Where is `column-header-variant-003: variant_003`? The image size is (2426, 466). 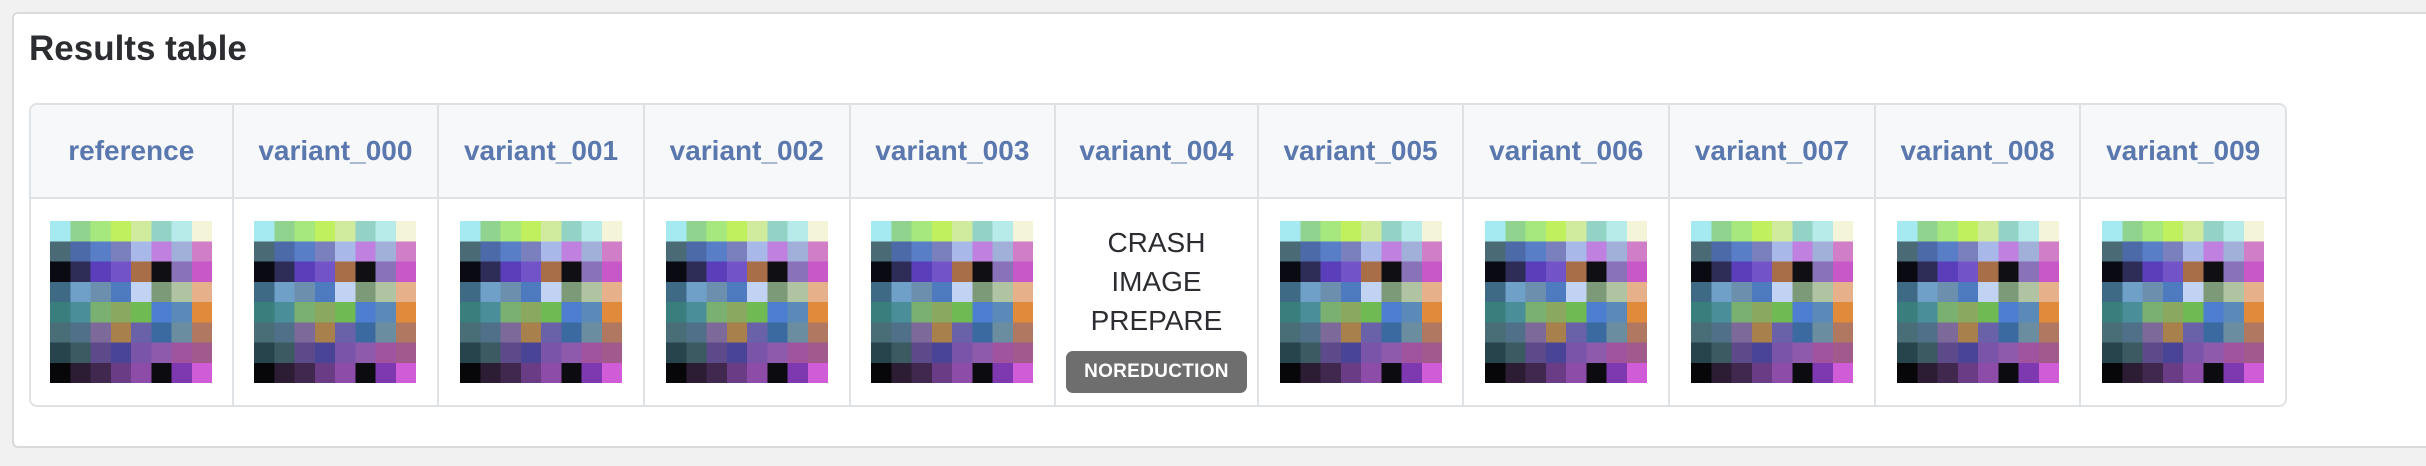
column-header-variant-003: variant_003 is located at coordinates (953, 152).